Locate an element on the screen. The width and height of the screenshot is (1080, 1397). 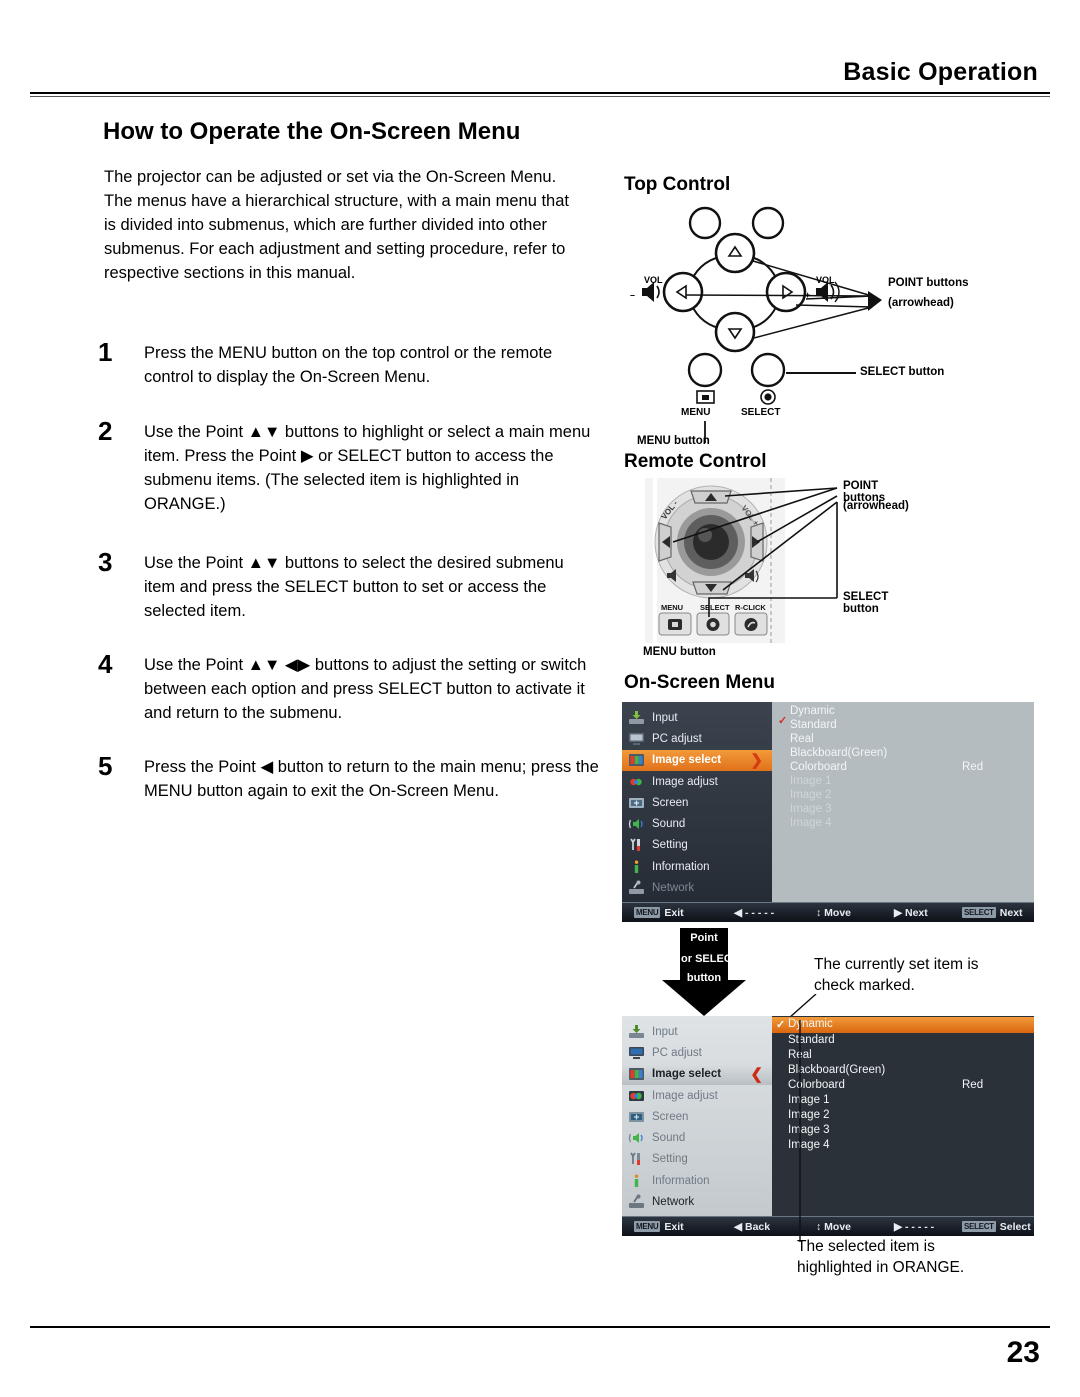
sidebar-item-label: Information is located at coordinates (681, 1180).